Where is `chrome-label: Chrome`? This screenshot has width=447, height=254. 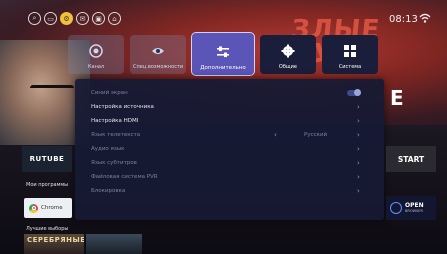 chrome-label: Chrome is located at coordinates (52, 208).